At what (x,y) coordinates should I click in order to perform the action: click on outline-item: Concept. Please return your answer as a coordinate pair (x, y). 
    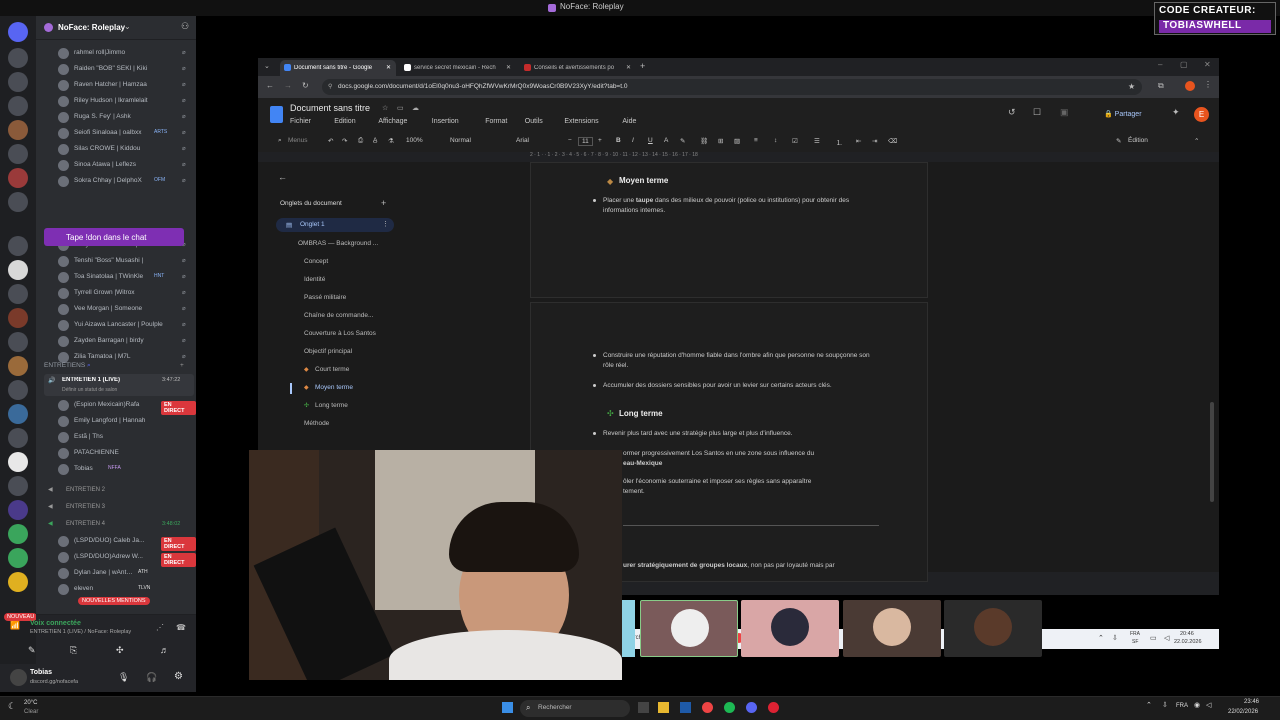
    Looking at the image, I should click on (359, 263).